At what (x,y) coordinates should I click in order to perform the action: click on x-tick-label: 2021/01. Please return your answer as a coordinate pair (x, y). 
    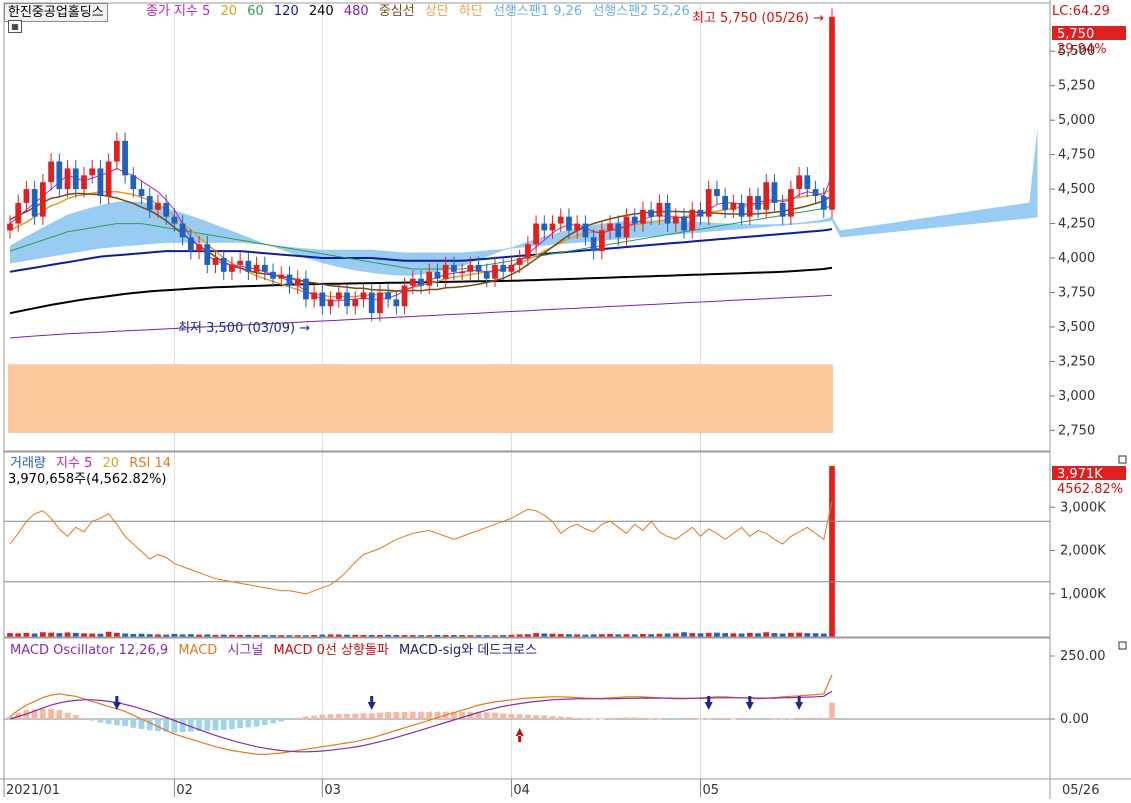
    Looking at the image, I should click on (33, 790).